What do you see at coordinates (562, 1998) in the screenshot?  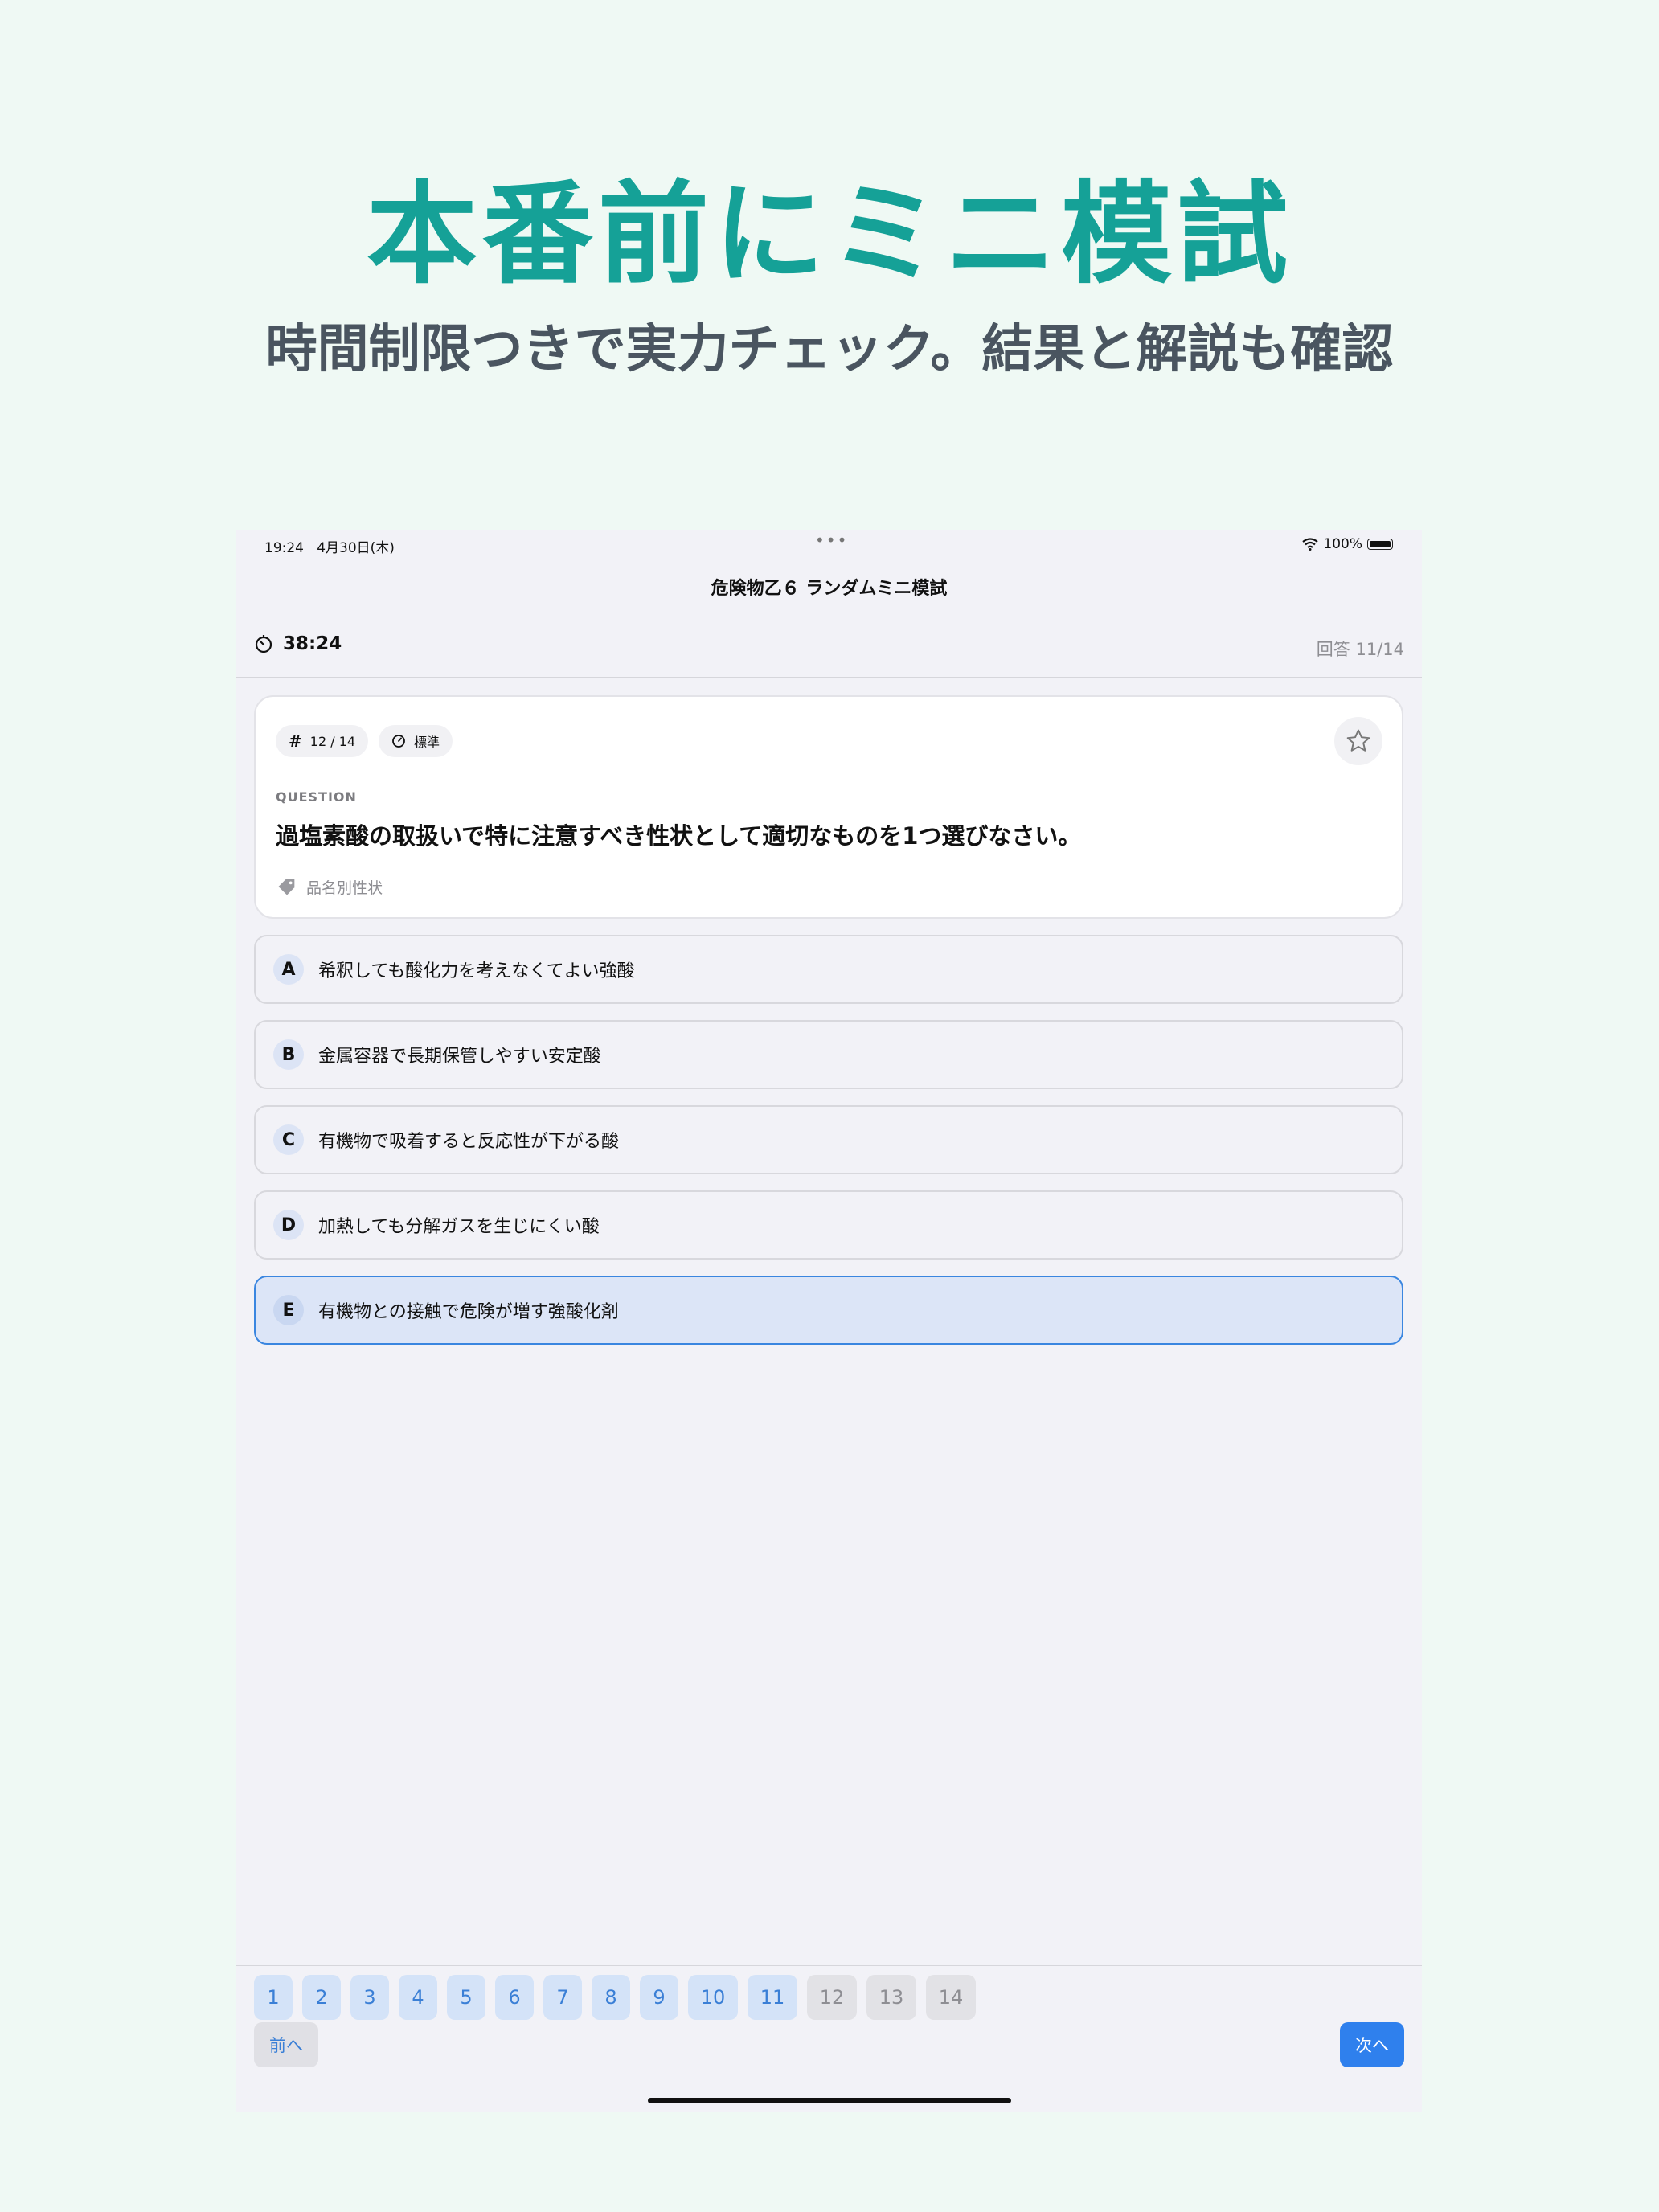 I see `pager-item: 7` at bounding box center [562, 1998].